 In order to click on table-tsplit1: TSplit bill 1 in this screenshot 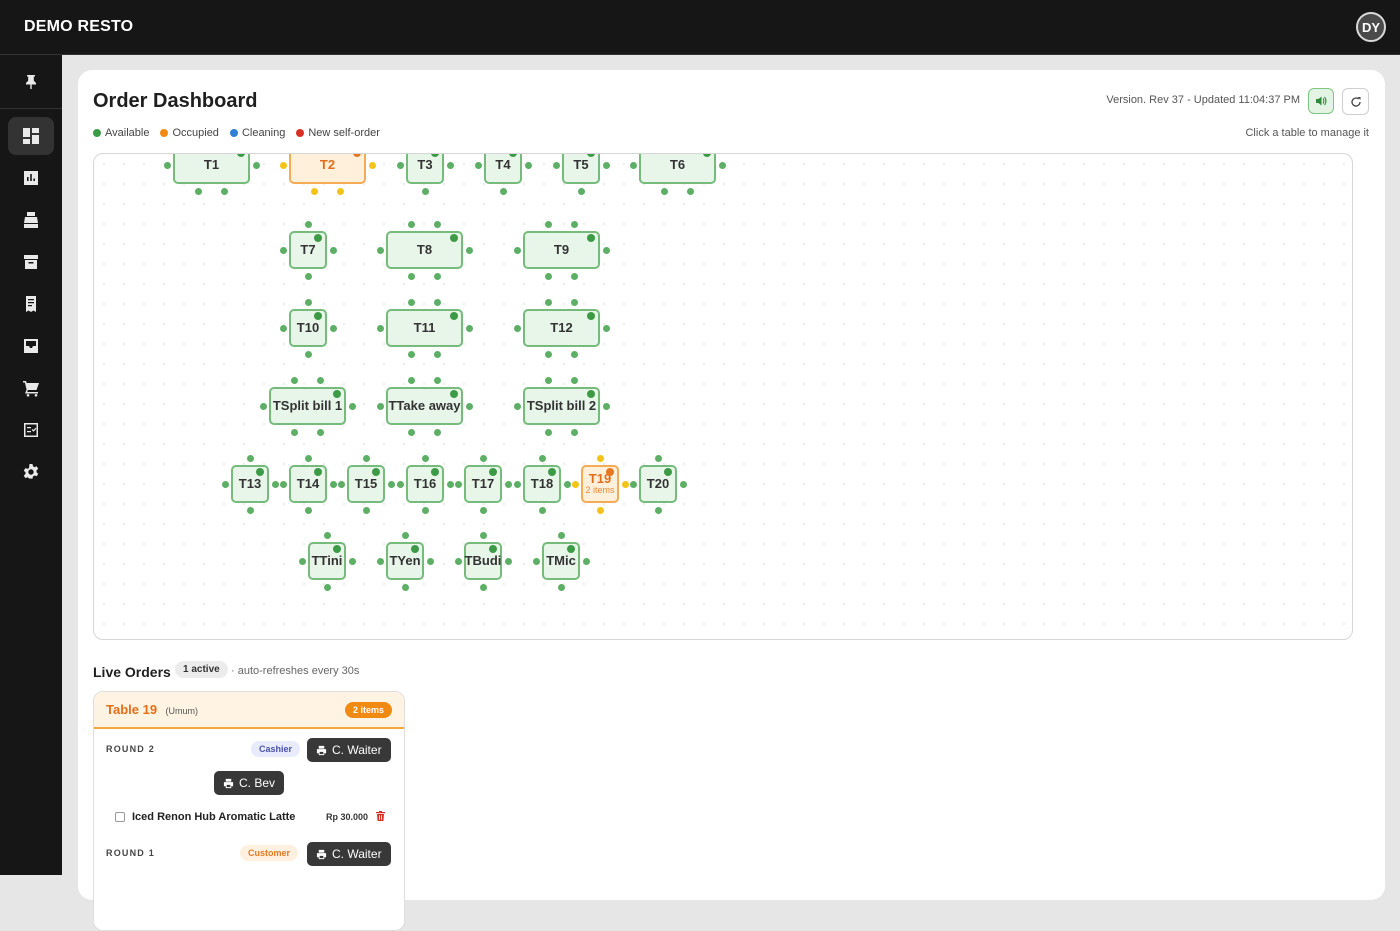, I will do `click(307, 406)`.